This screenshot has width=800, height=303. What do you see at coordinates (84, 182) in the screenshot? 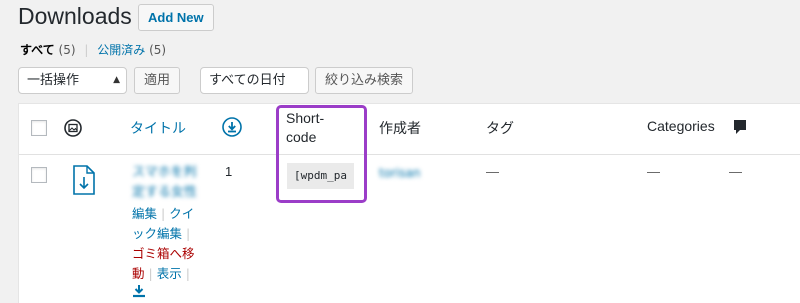
I see `file-download-icon` at bounding box center [84, 182].